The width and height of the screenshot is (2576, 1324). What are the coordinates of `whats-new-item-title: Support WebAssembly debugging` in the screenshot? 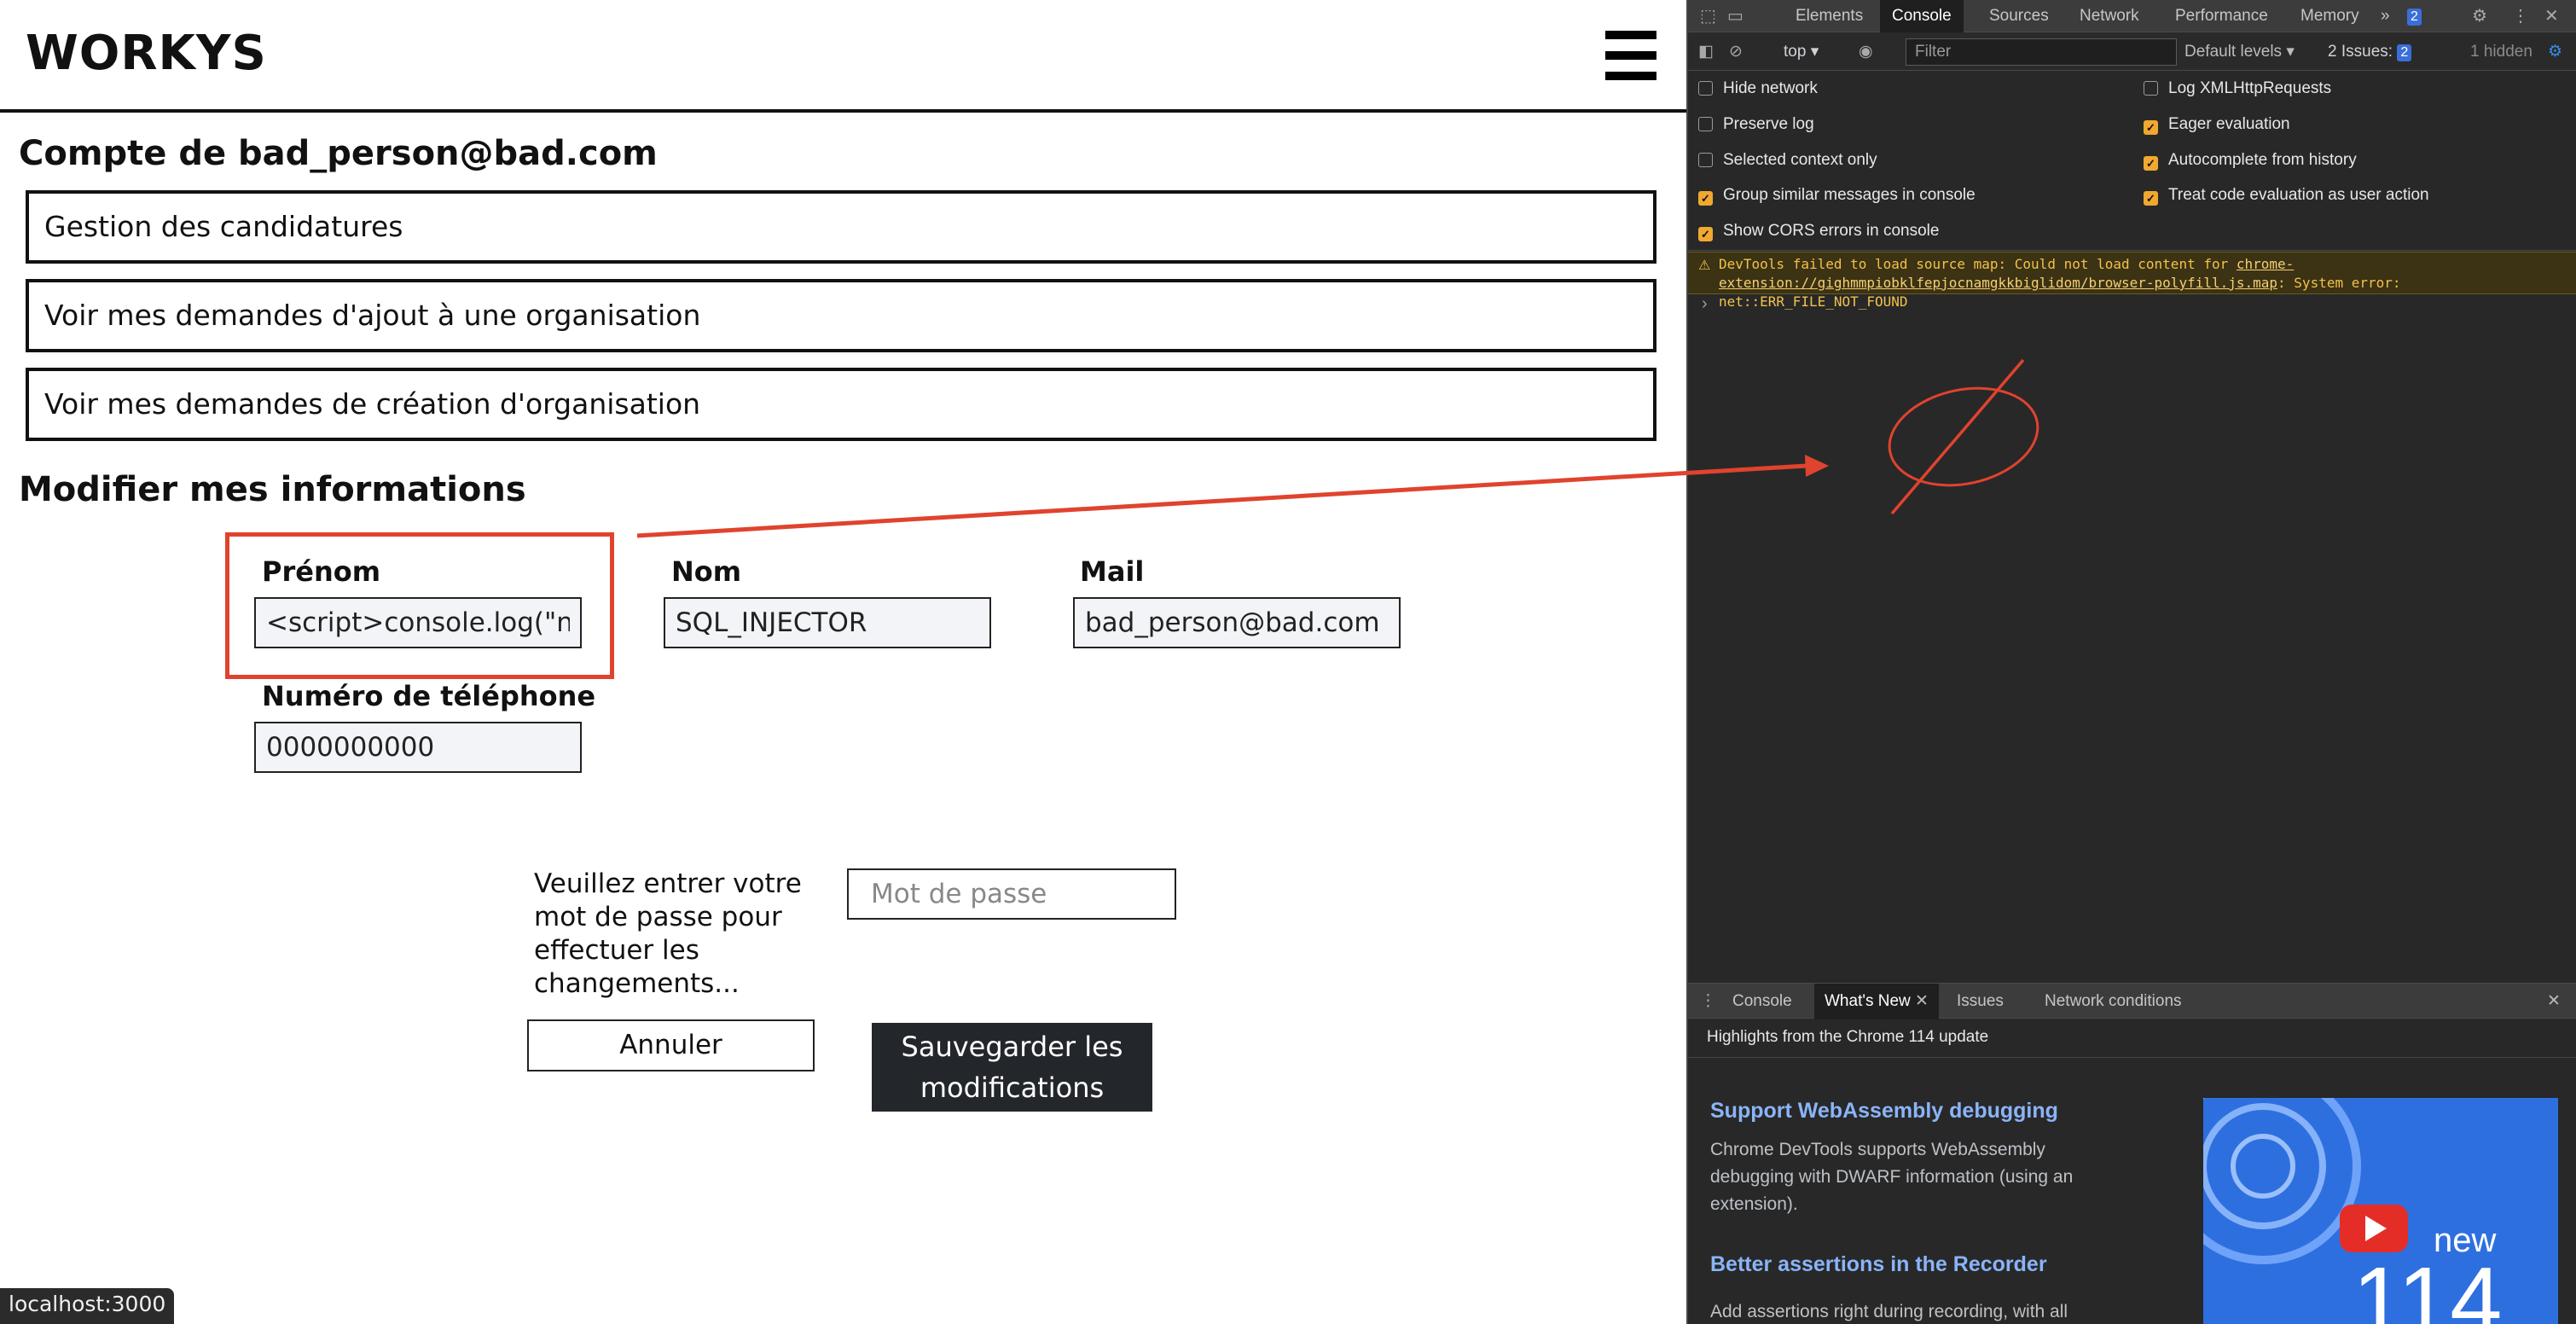 It's located at (1884, 1111).